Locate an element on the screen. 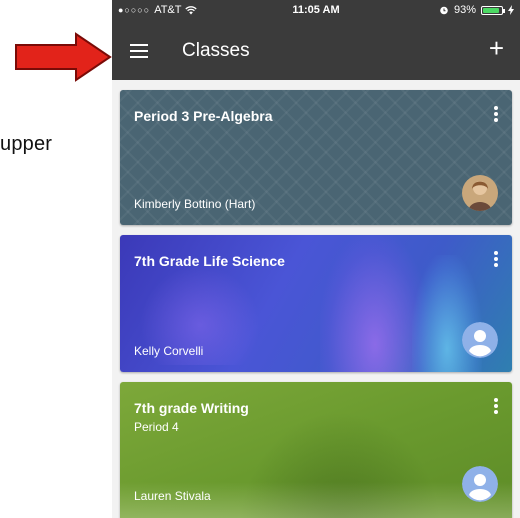  class-title: 7th Grade Life Science is located at coordinates (209, 261).